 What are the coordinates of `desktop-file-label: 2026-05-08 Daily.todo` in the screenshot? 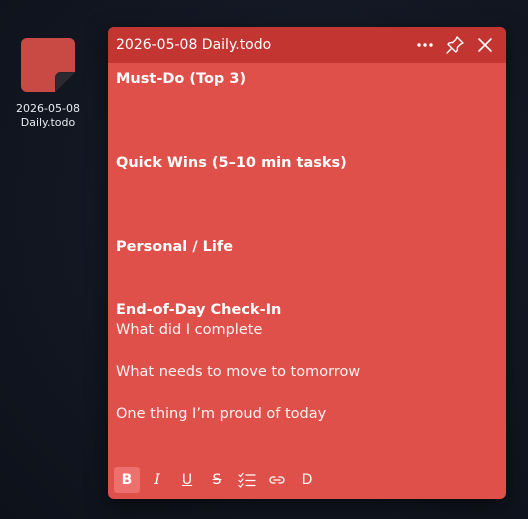 It's located at (48, 115).